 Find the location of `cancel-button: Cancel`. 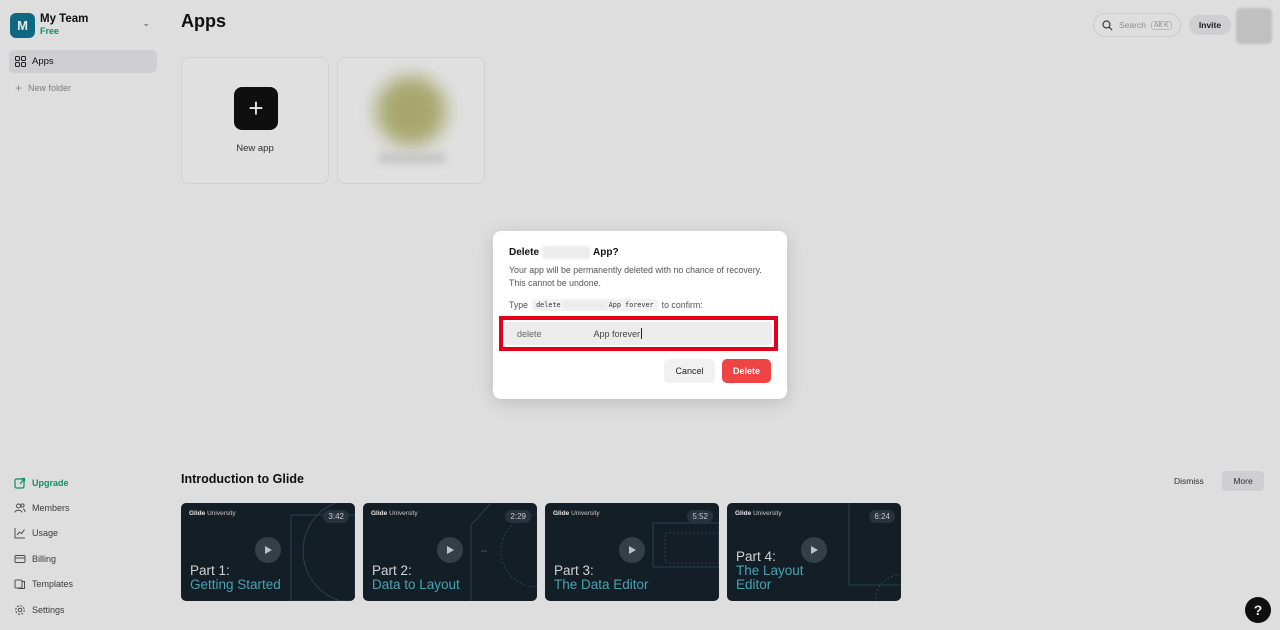

cancel-button: Cancel is located at coordinates (689, 371).